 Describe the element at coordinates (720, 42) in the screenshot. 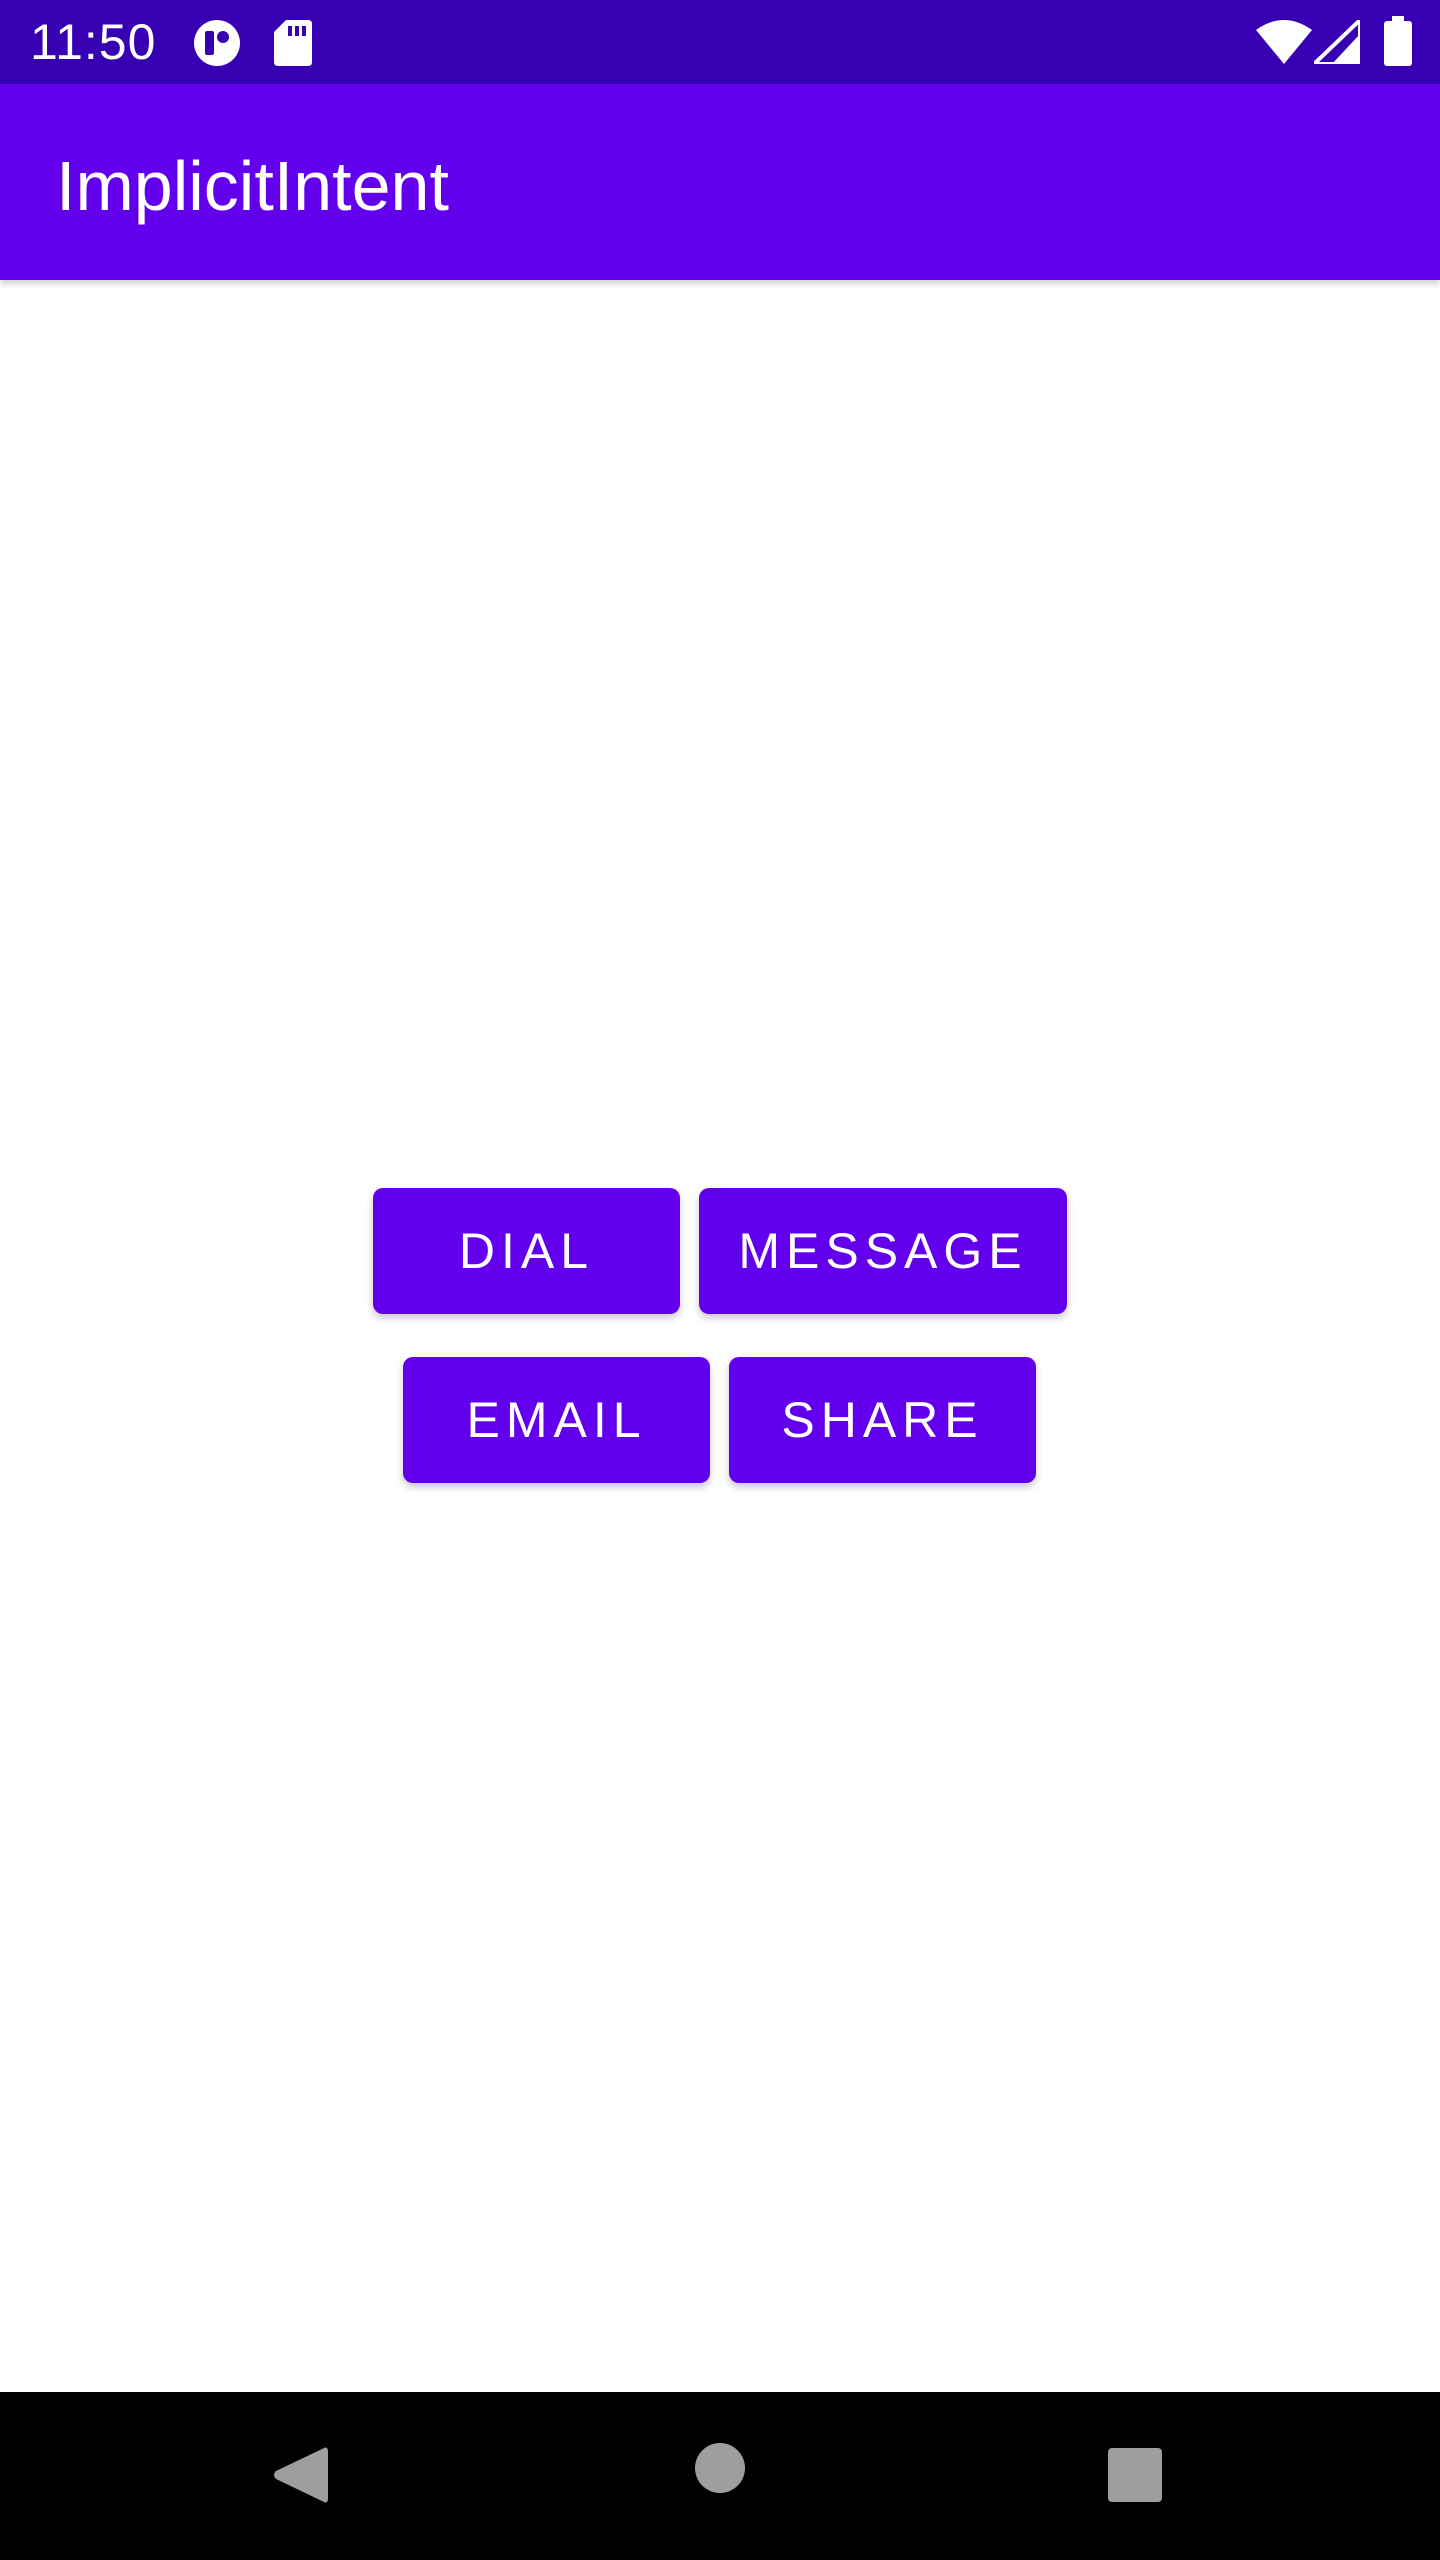

I see `status-bar: 11:50` at that location.